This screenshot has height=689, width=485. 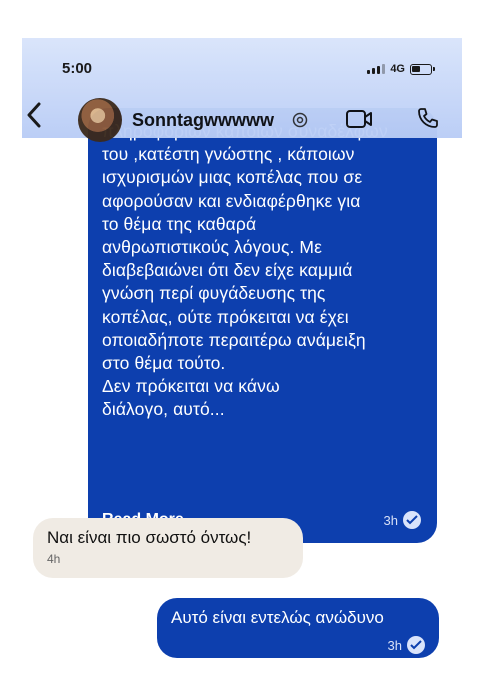 I want to click on avatar, so click(x=100, y=120).